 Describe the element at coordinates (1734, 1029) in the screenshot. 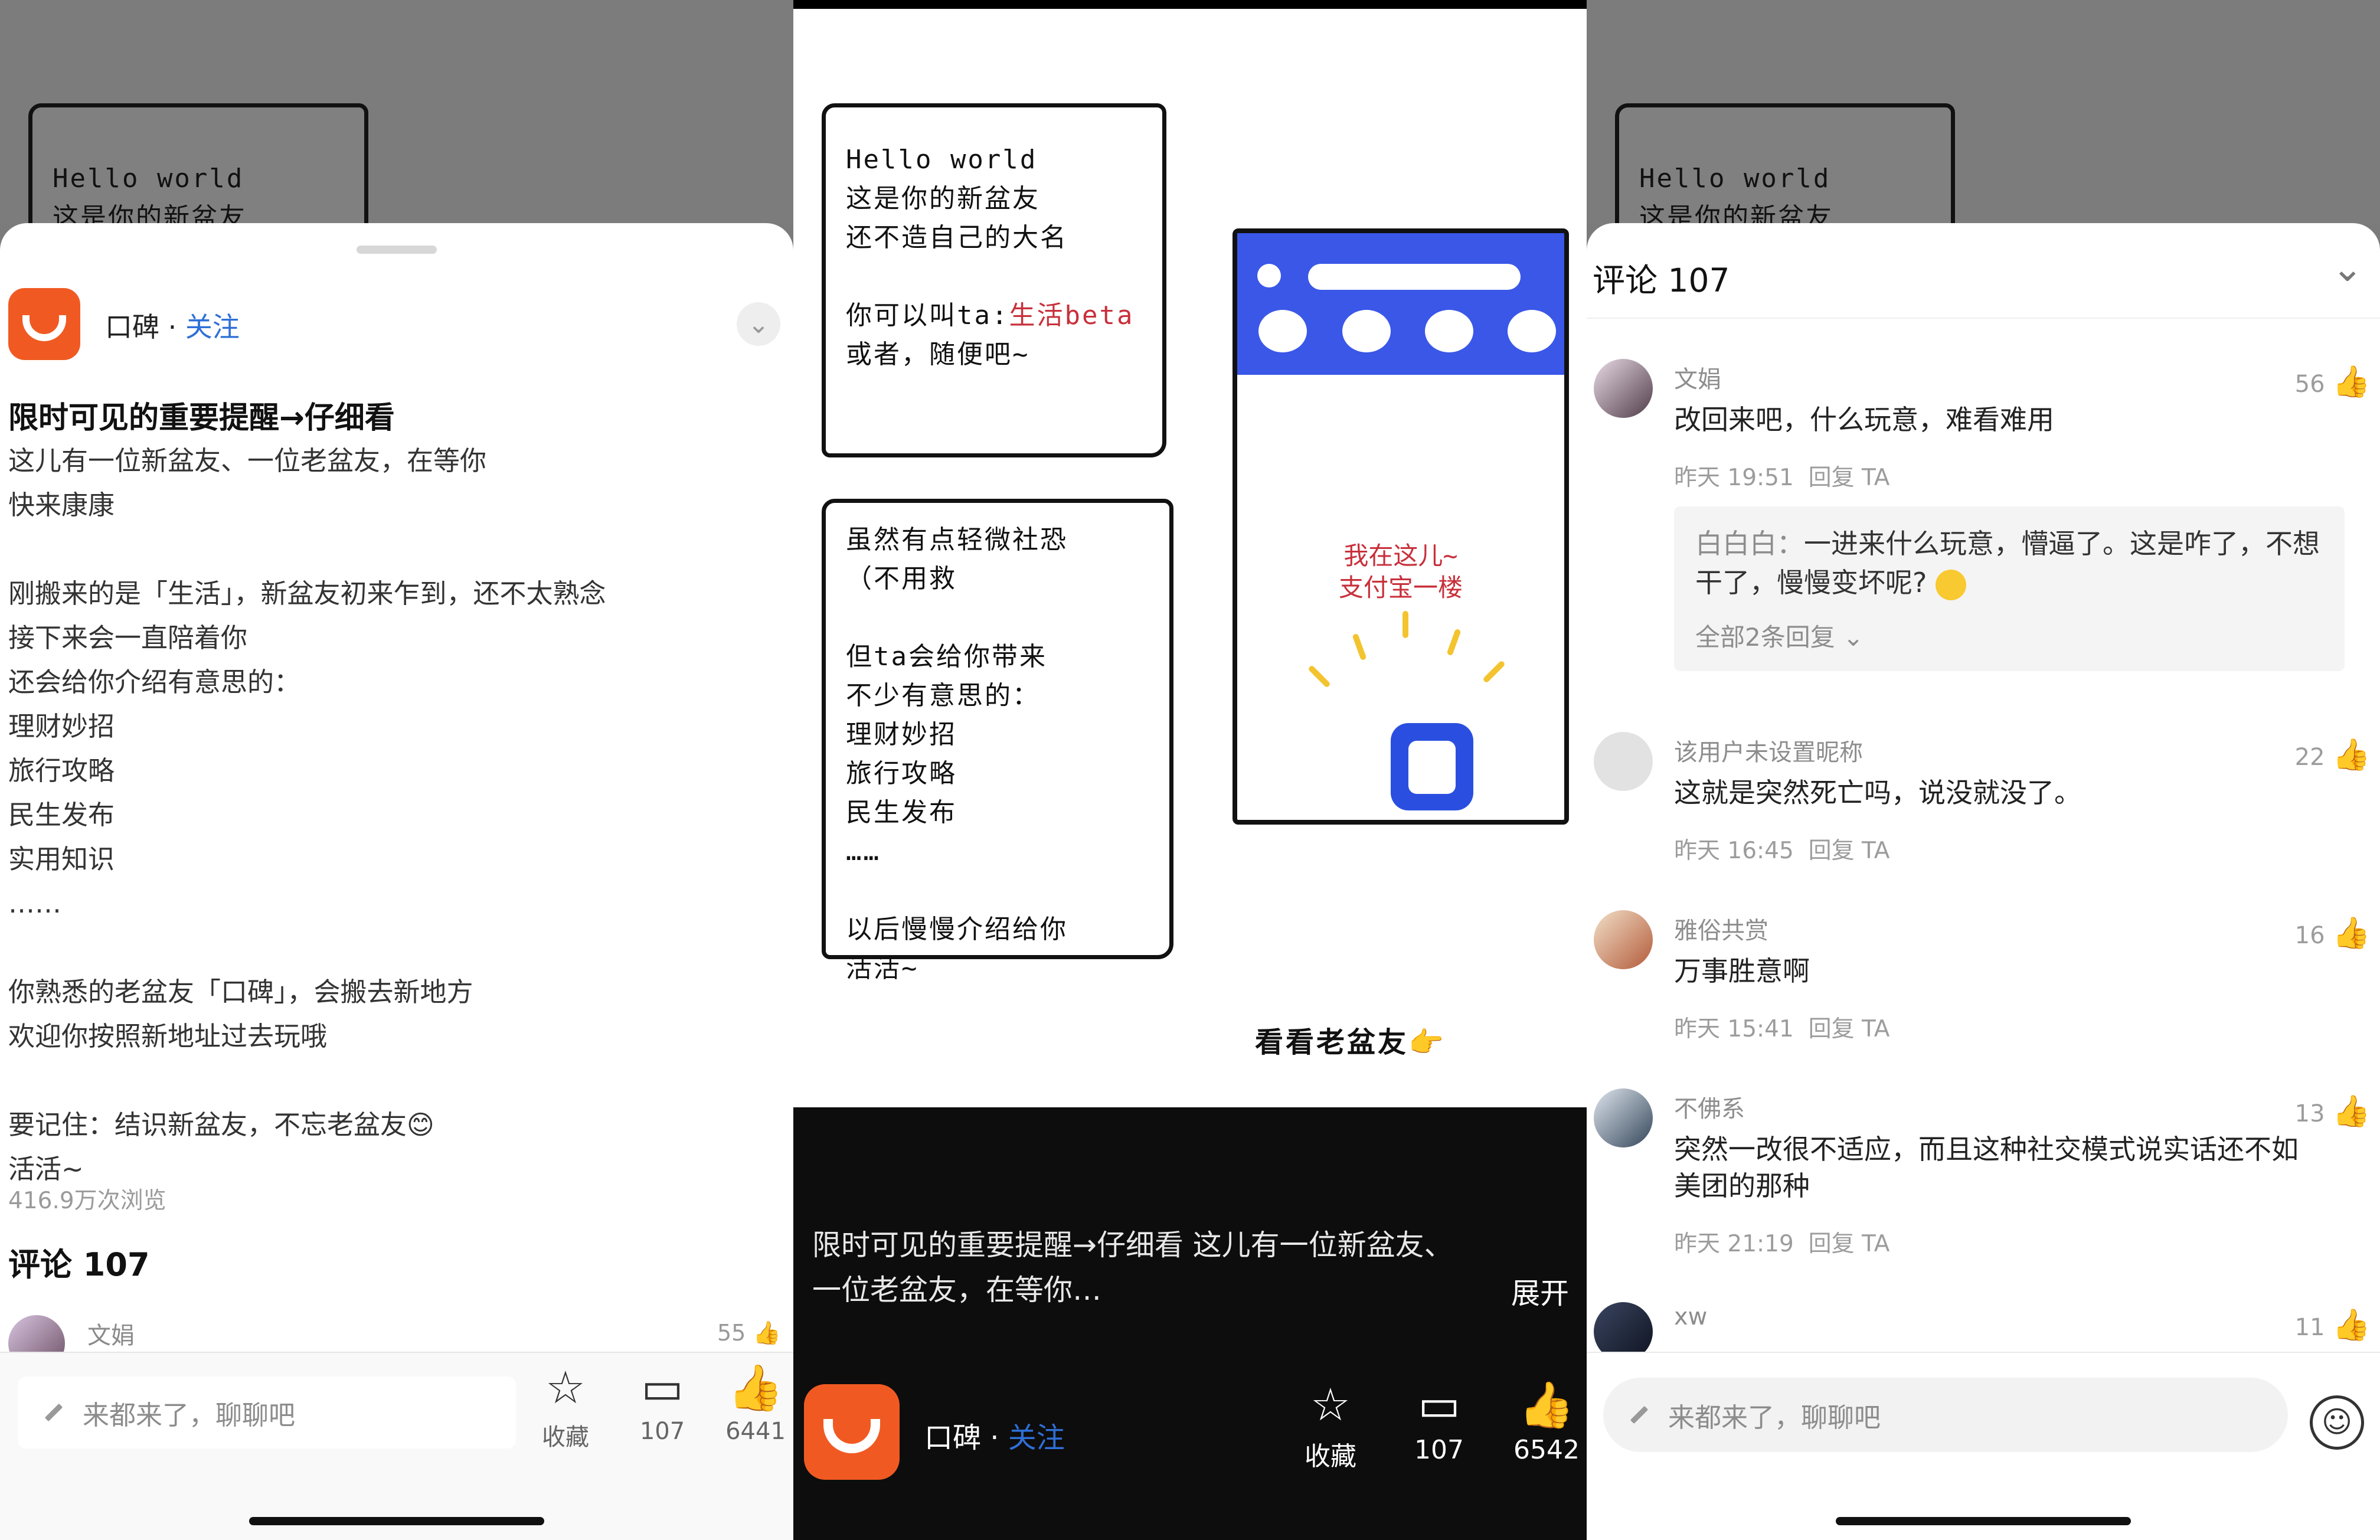

I see `comment-time: 昨天 15:41` at that location.